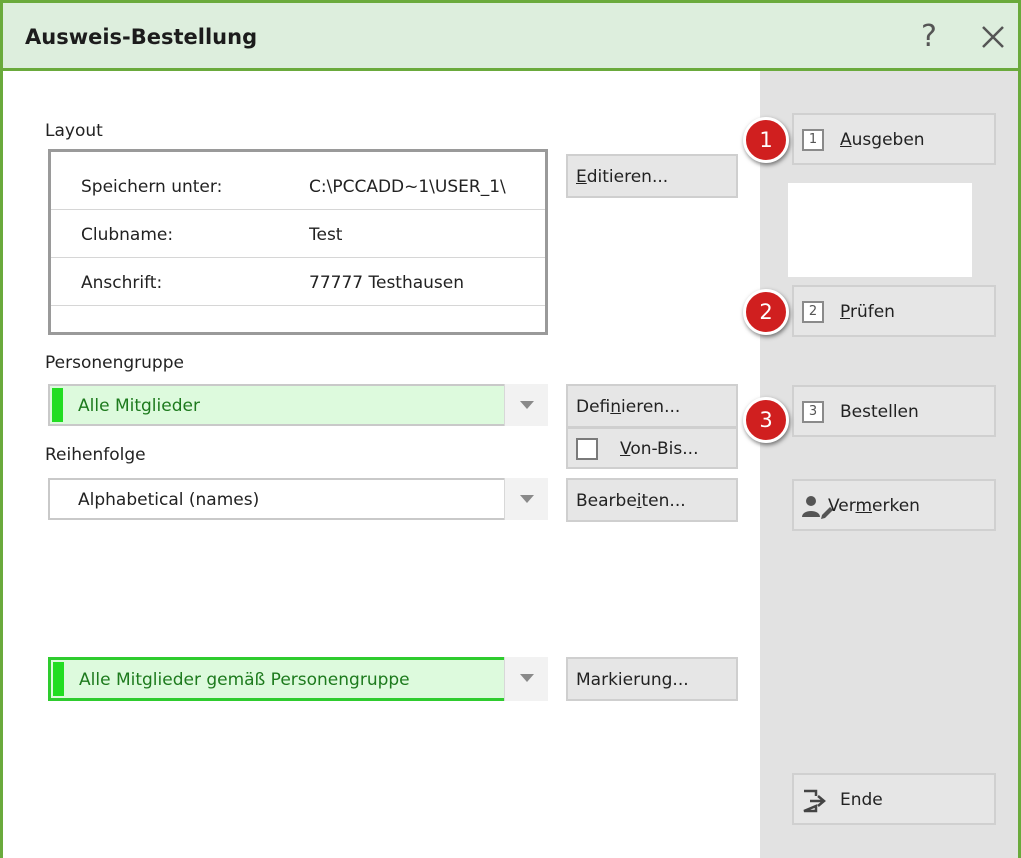 This screenshot has height=858, width=1021. I want to click on vermerken-button: Vermerken, so click(894, 505).